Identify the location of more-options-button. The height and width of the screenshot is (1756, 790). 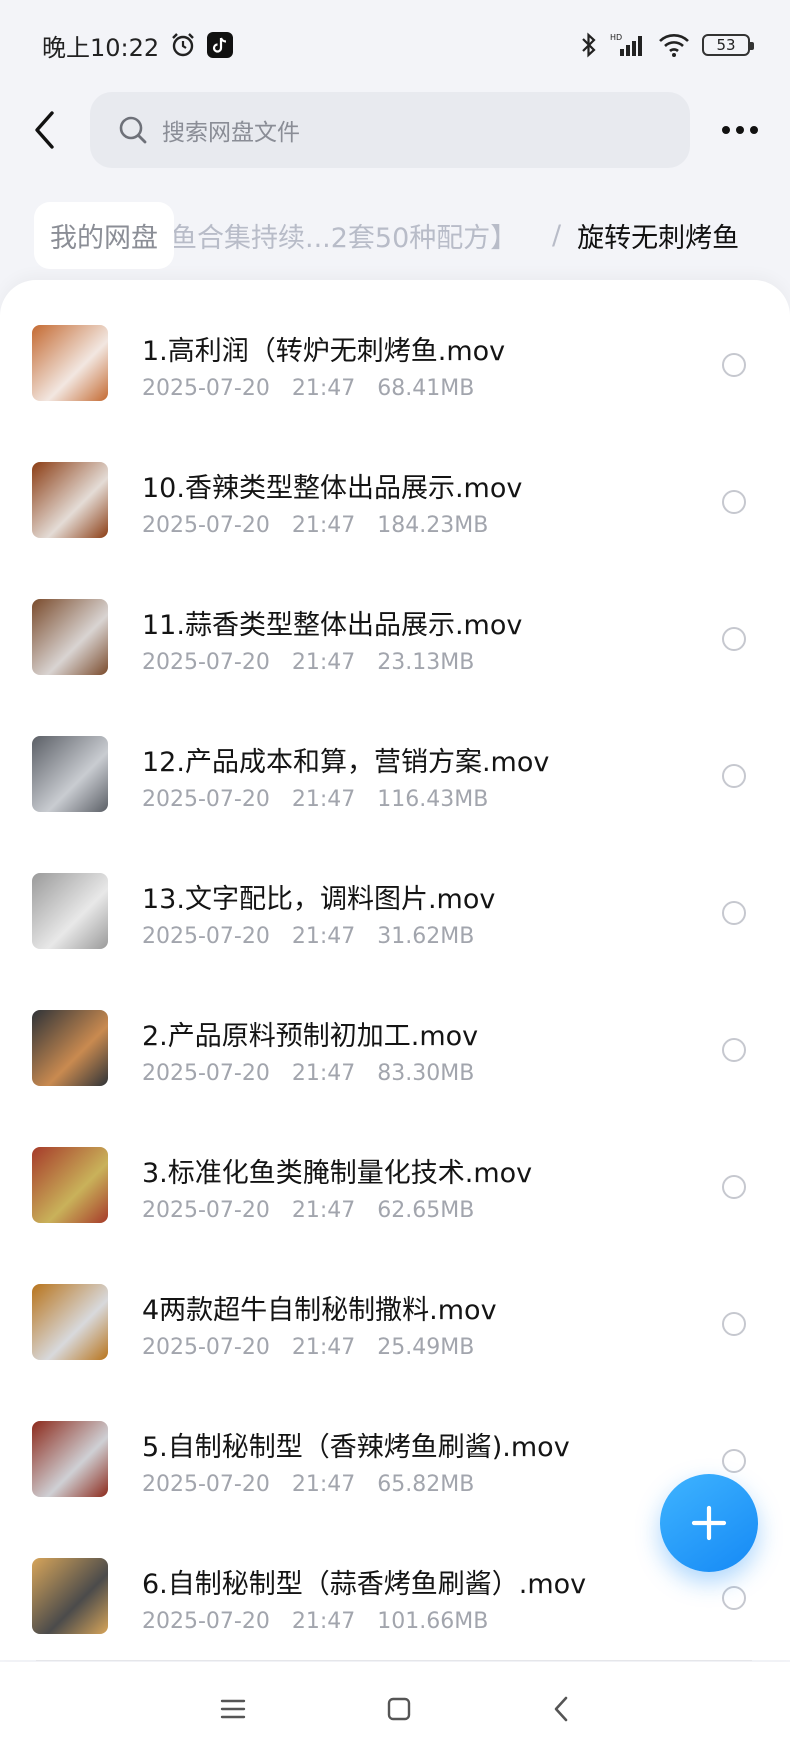
(740, 130).